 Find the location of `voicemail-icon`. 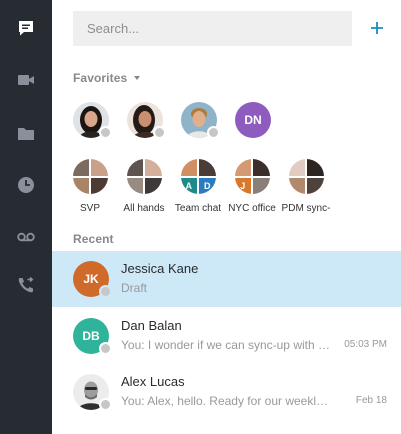

voicemail-icon is located at coordinates (26, 237).